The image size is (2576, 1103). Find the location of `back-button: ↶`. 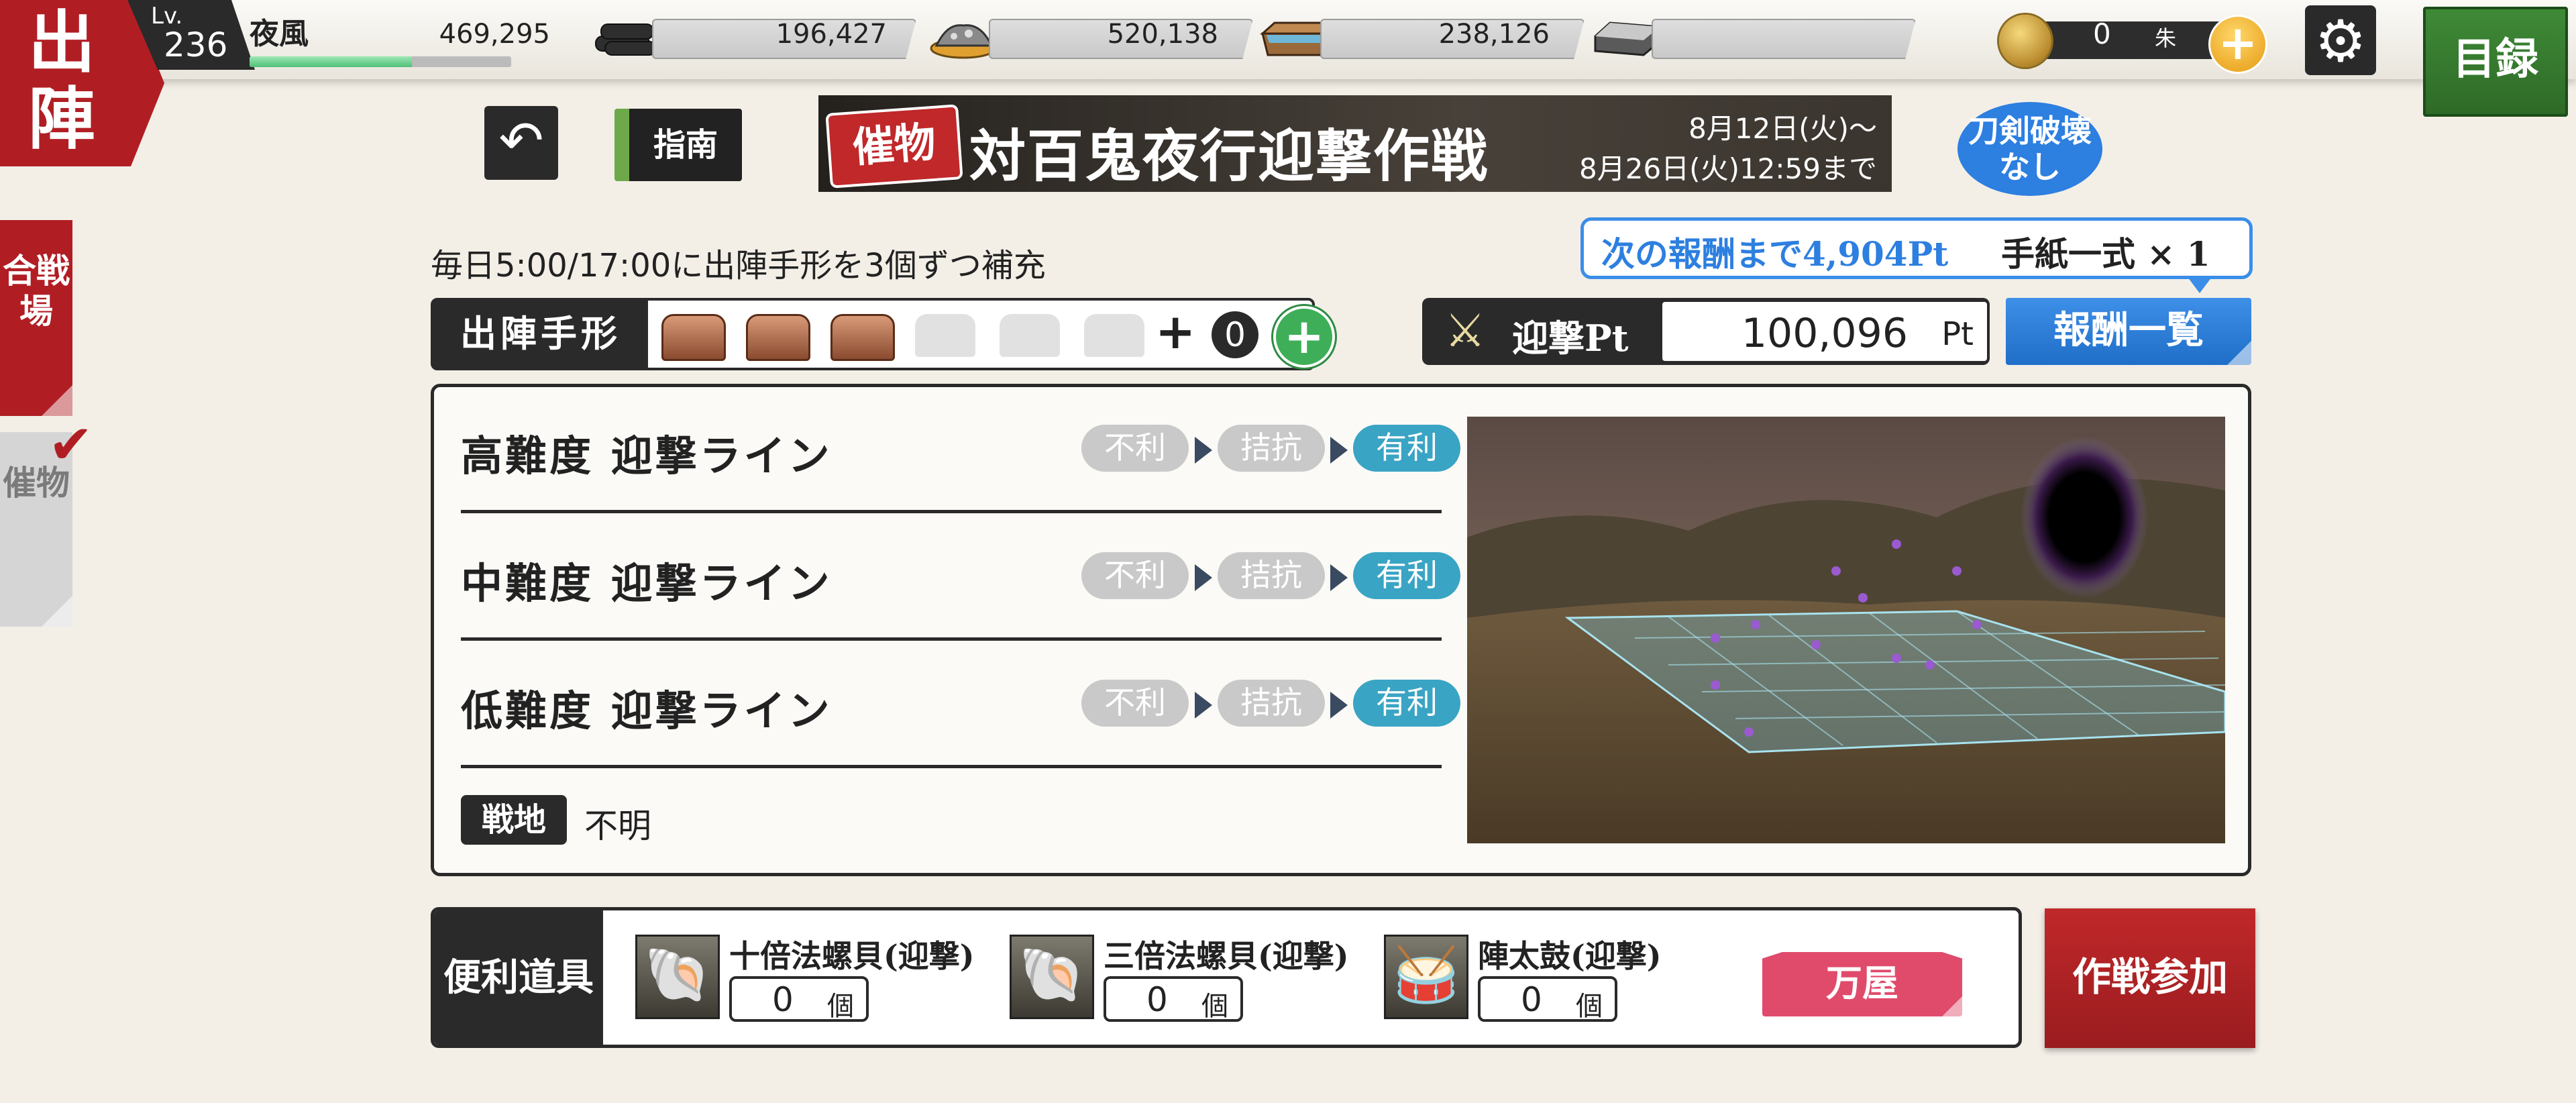

back-button: ↶ is located at coordinates (521, 143).